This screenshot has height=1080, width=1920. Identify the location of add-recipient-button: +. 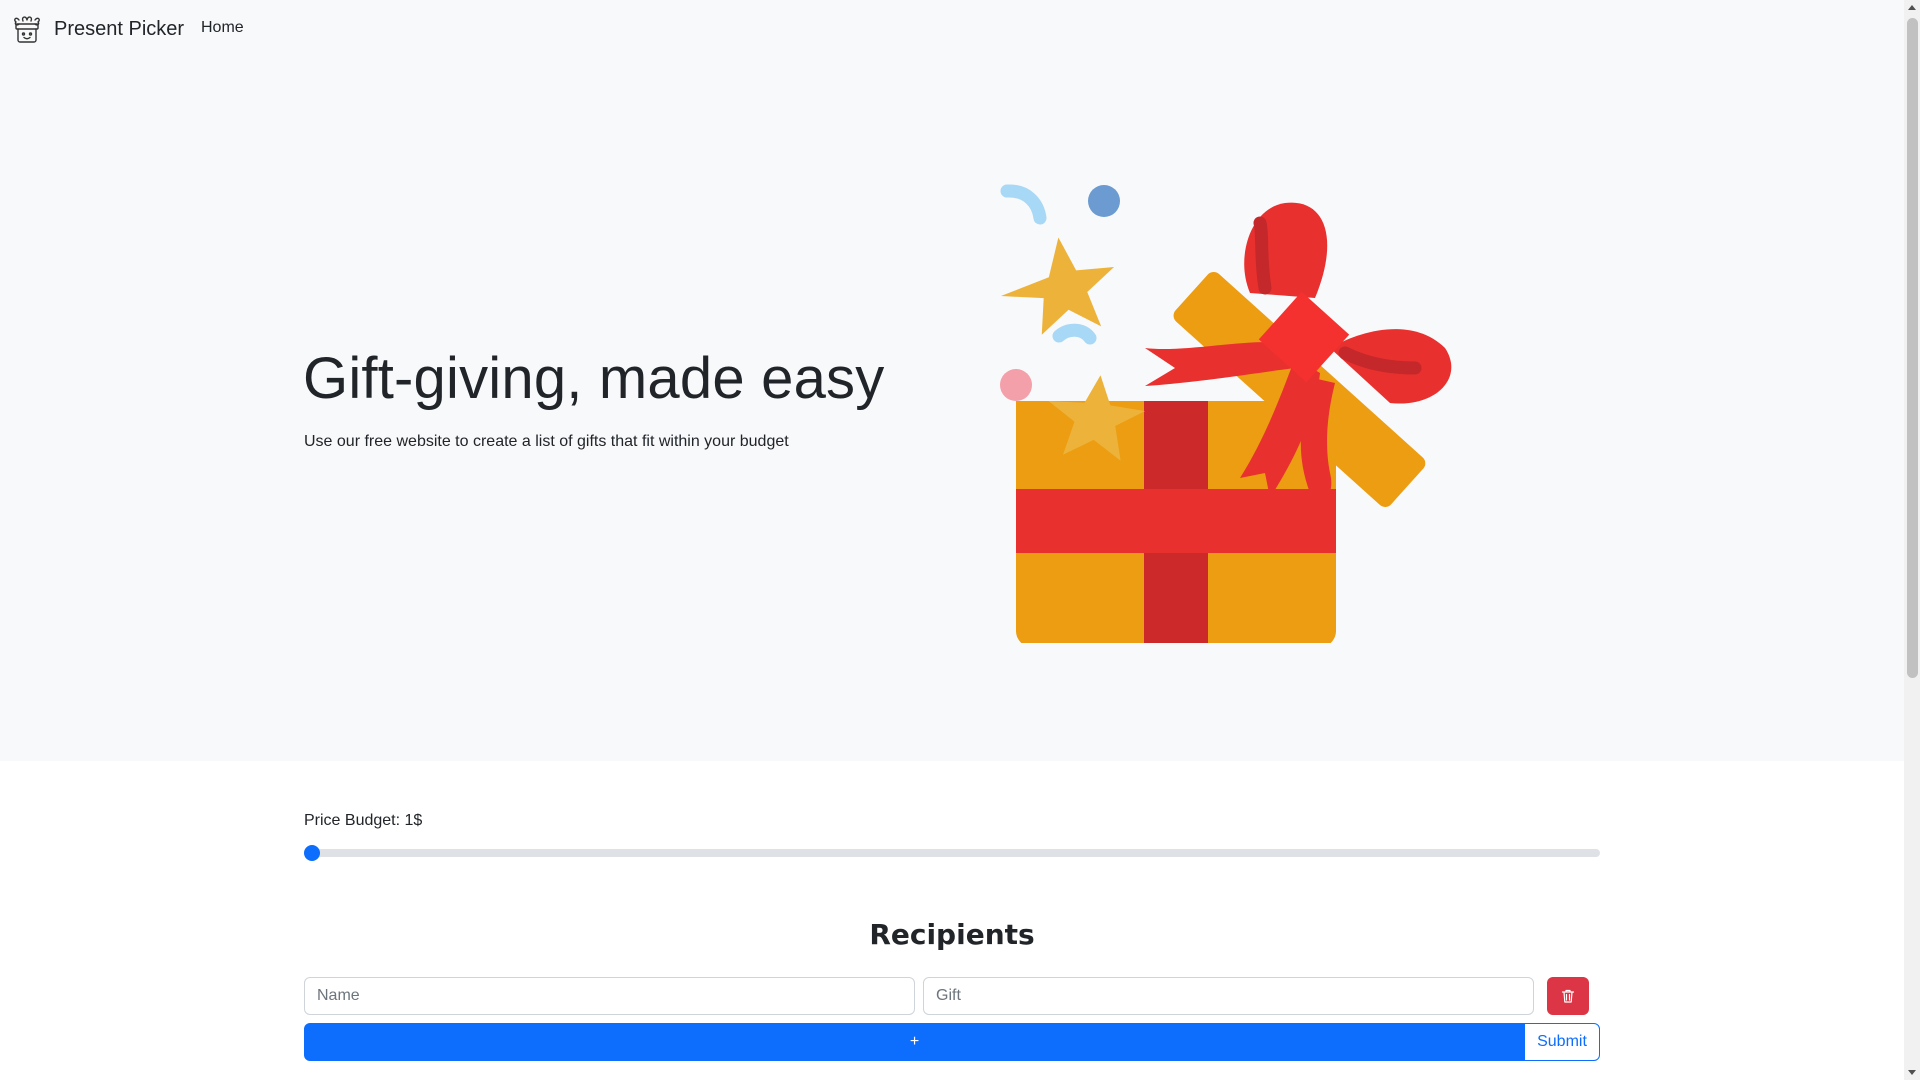
(914, 1042).